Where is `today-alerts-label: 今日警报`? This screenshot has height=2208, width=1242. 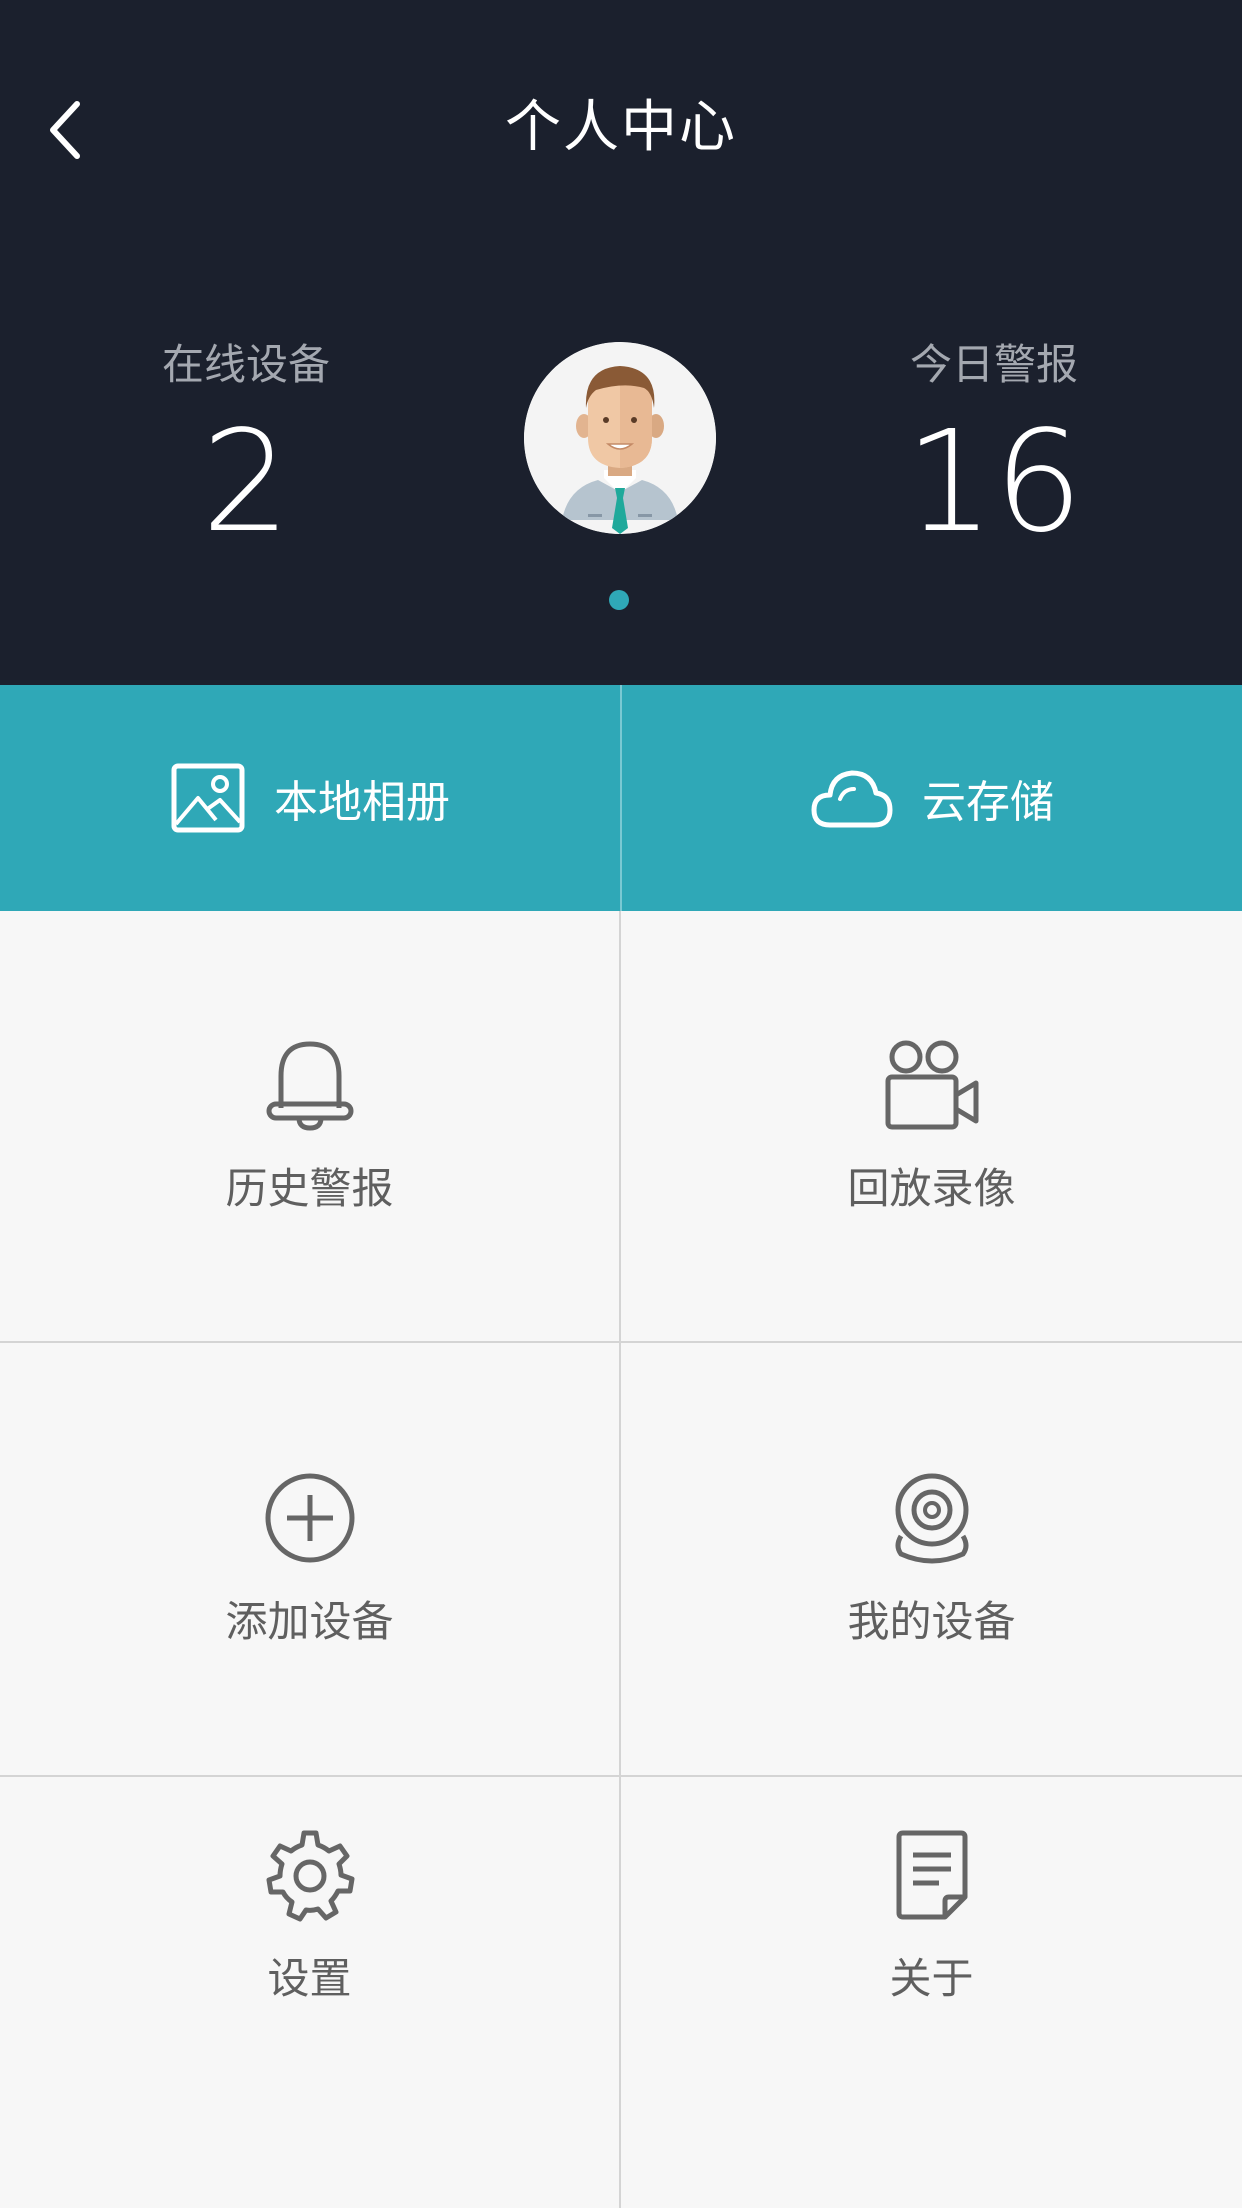 today-alerts-label: 今日警报 is located at coordinates (993, 364).